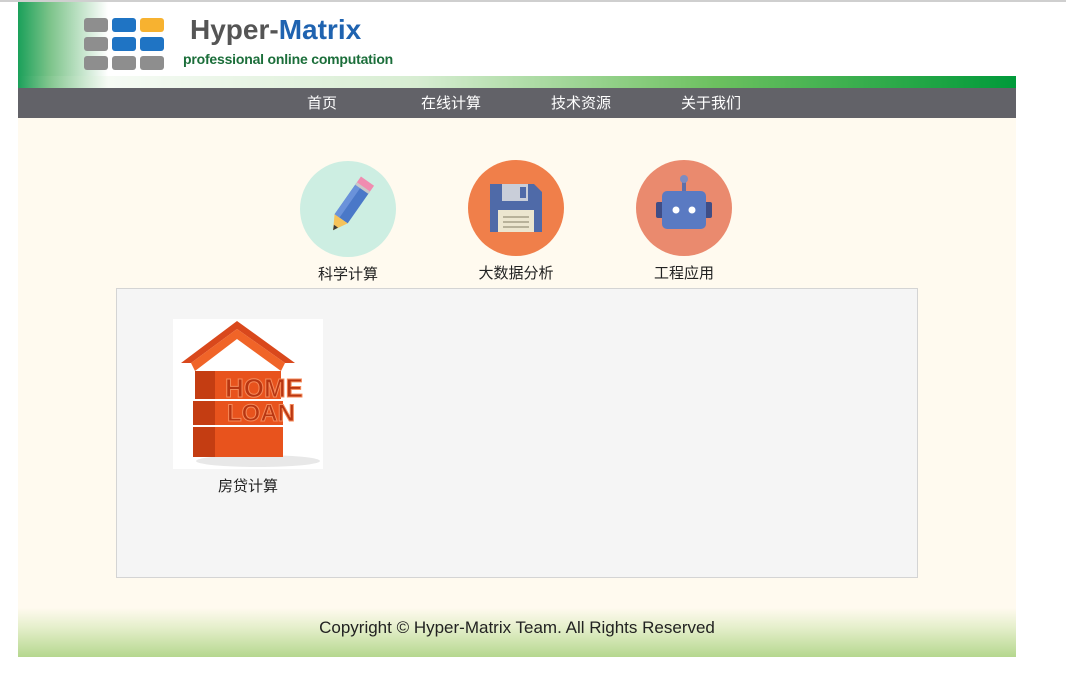 This screenshot has height=682, width=1066. I want to click on calculator-item-home-loan: HOME LOAN 房贷计算, so click(248, 407).